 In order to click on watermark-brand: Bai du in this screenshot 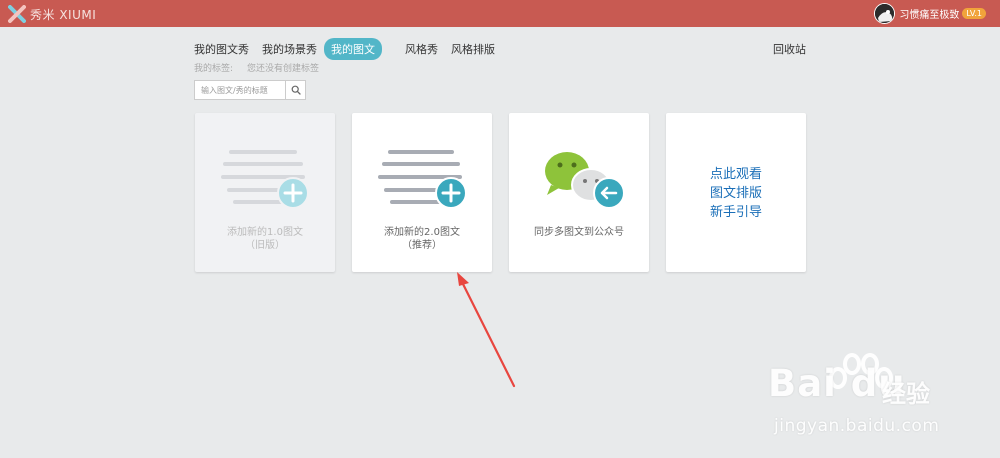, I will do `click(837, 383)`.